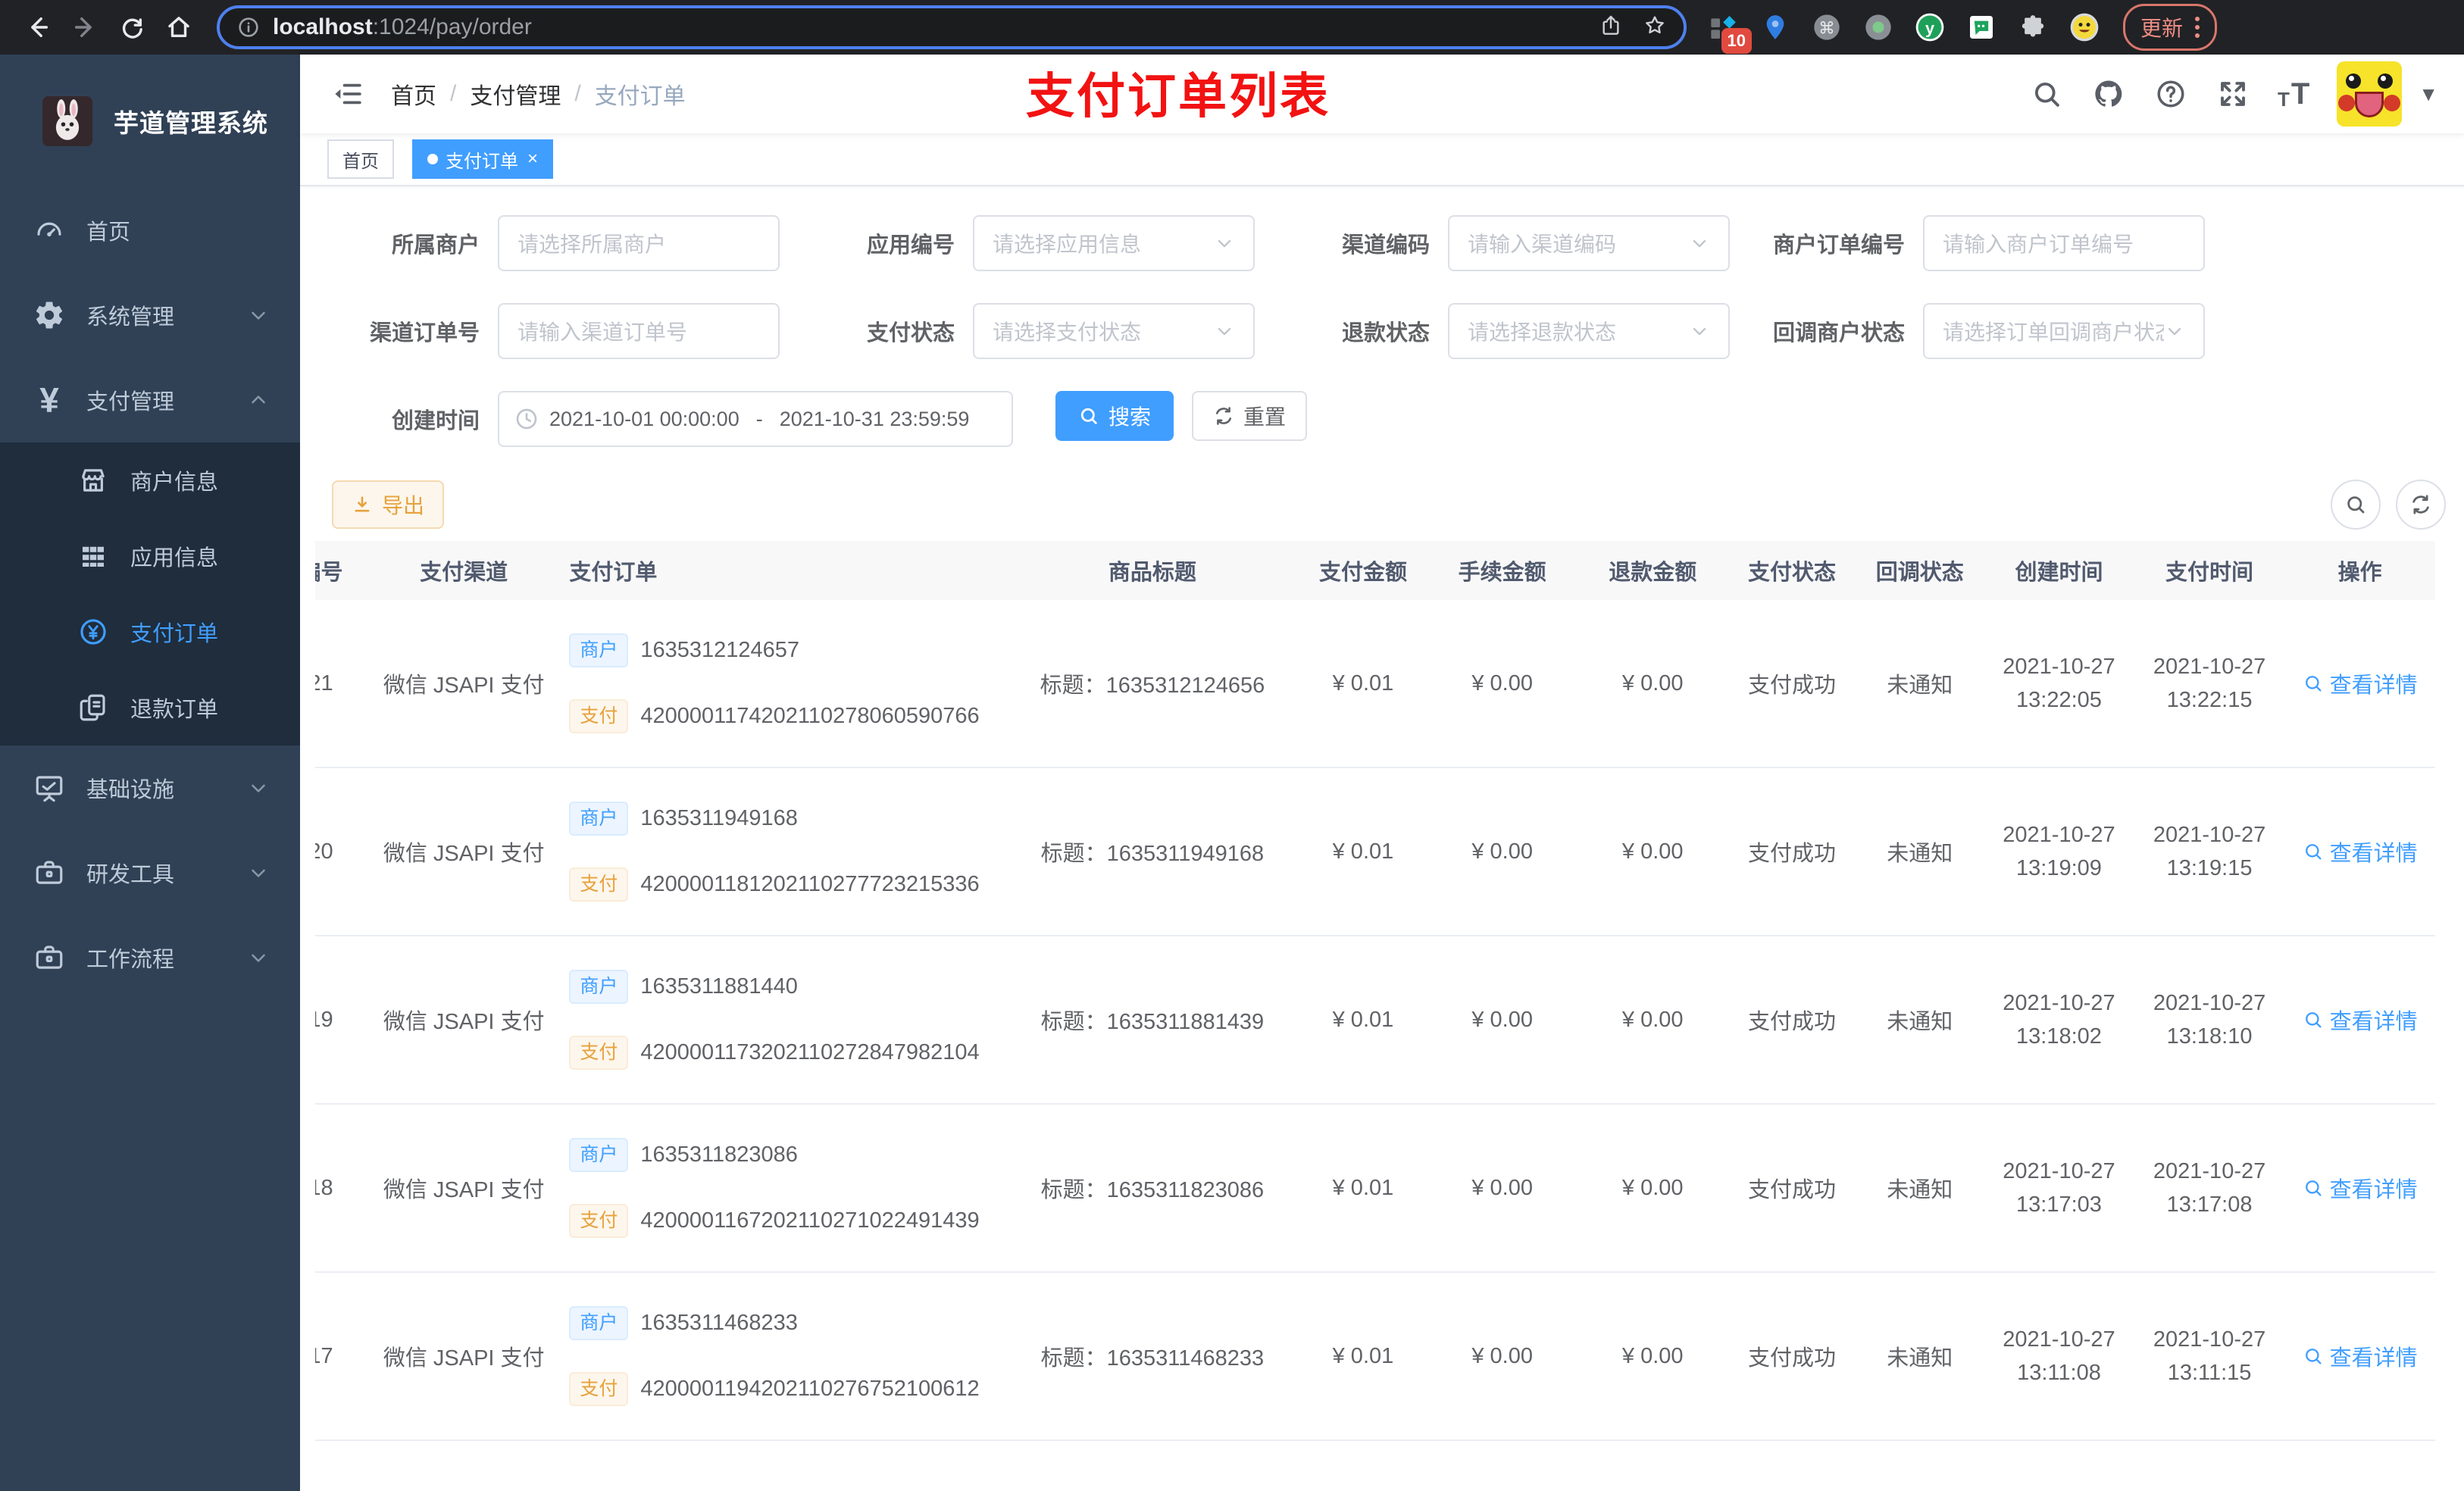 The height and width of the screenshot is (1491, 2464). What do you see at coordinates (1729, 32) in the screenshot?
I see `apps-extension-icon: 10` at bounding box center [1729, 32].